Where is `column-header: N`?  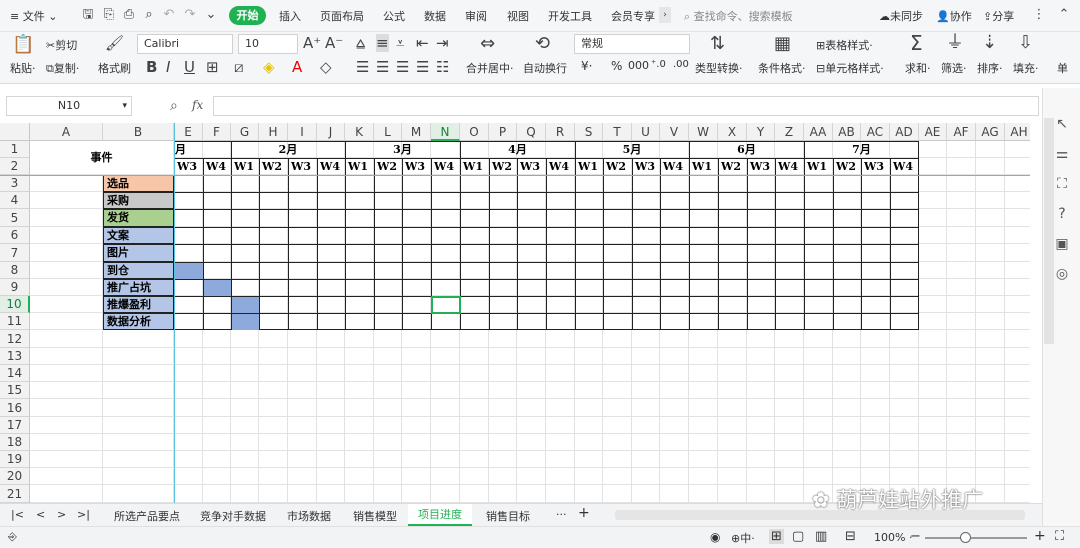
column-header: N is located at coordinates (445, 132).